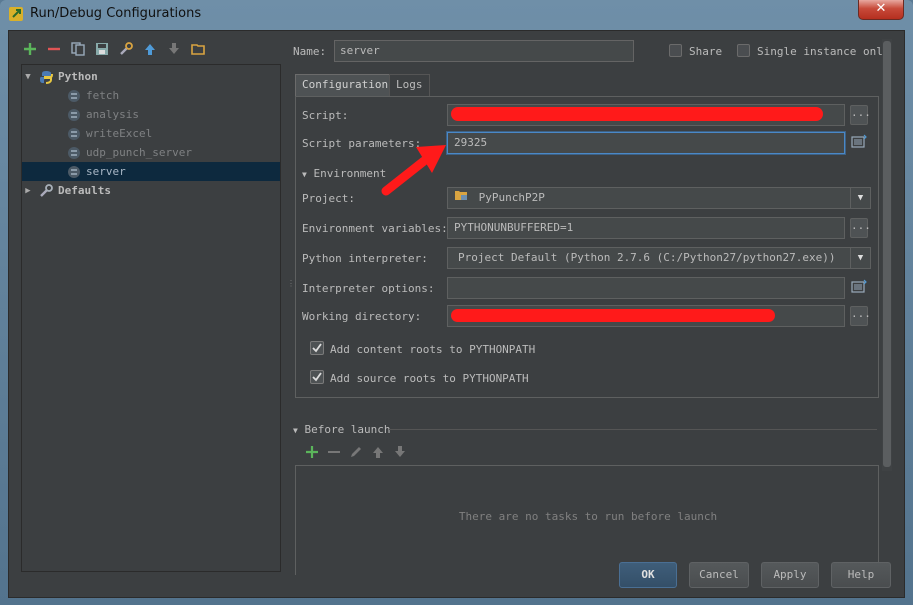  What do you see at coordinates (106, 171) in the screenshot?
I see `tree-label: server` at bounding box center [106, 171].